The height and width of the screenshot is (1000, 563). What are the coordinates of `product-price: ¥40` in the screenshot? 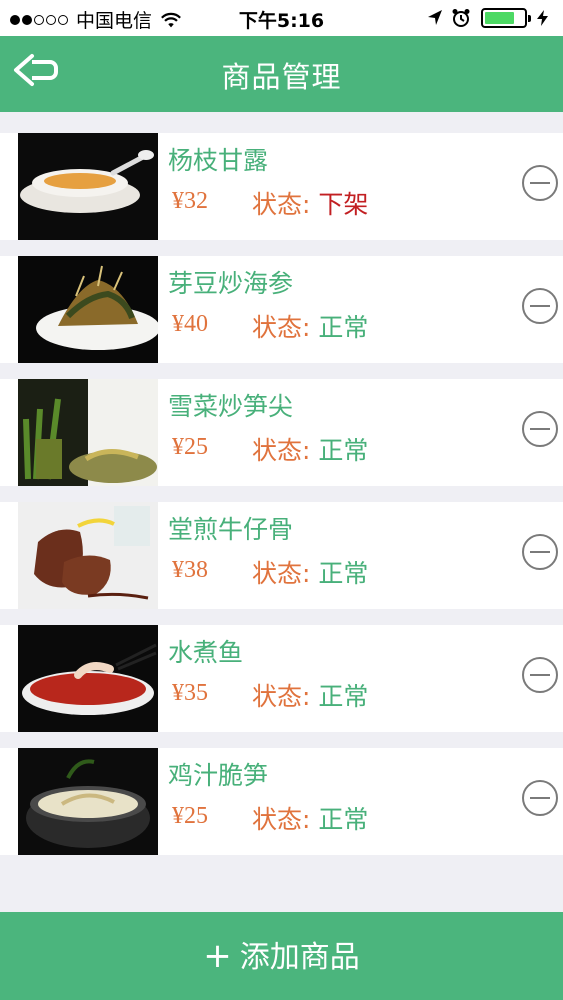 It's located at (190, 324).